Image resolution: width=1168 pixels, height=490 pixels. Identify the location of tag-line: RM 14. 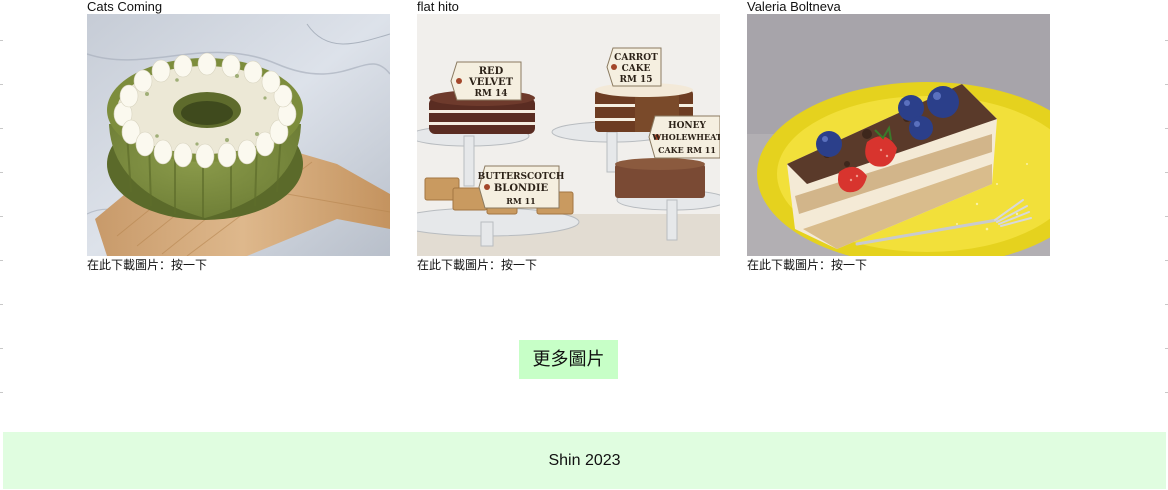
(490, 94).